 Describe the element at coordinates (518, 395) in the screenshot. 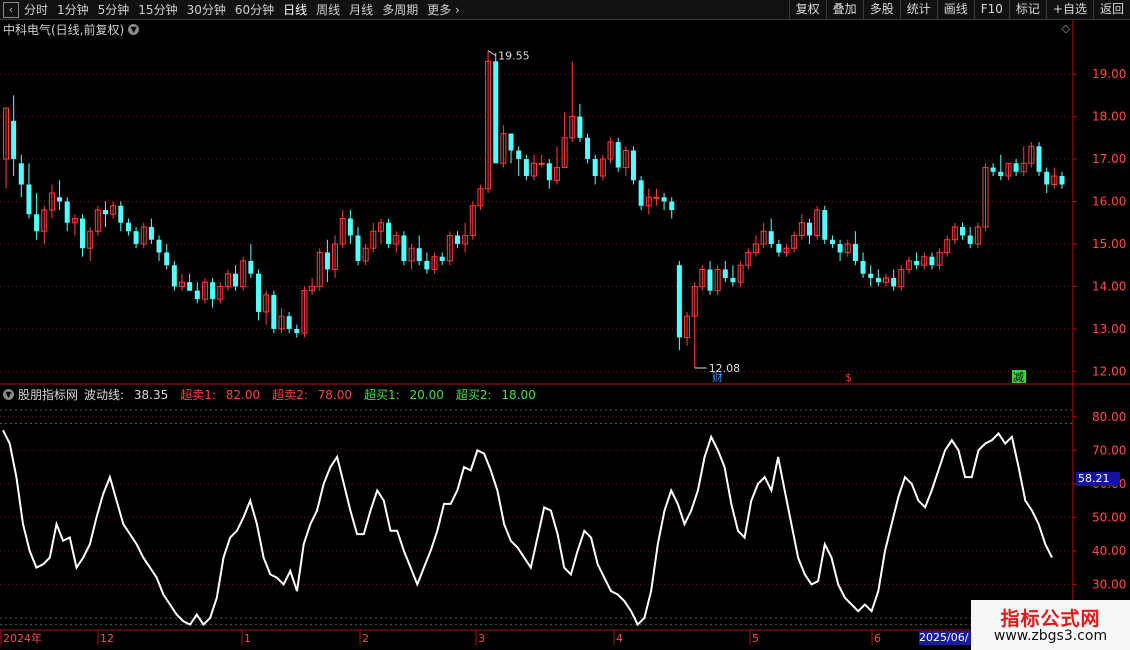

I see `buy2-value: 18.00` at that location.